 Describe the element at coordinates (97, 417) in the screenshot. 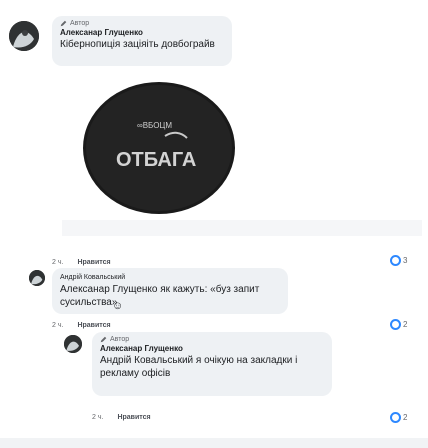

I see `reply-time: 2 ч.` at that location.